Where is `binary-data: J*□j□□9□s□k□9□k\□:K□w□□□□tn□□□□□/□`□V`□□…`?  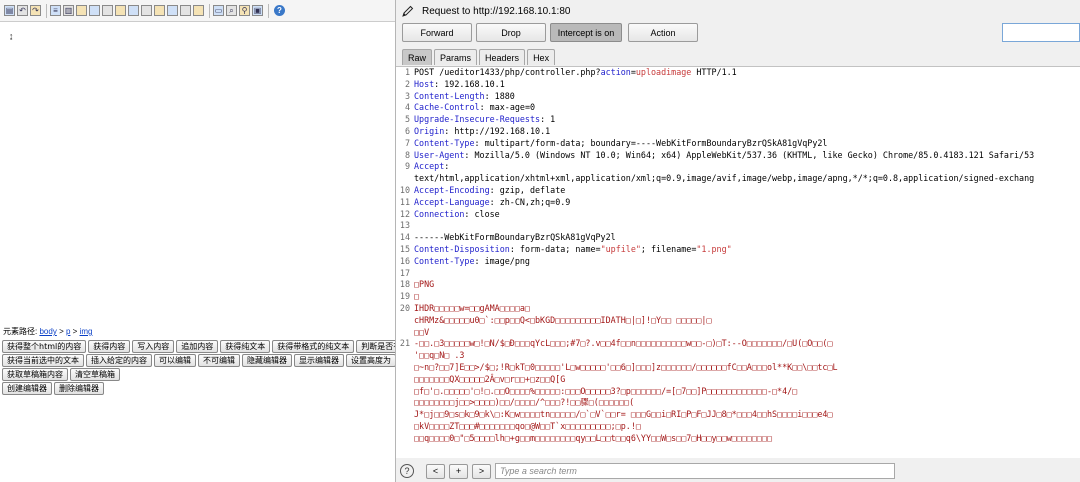
binary-data: J*□j□□9□s□k□9□k\□:K□w□□□□tn□□□□□/□`□V`□□… is located at coordinates (623, 414).